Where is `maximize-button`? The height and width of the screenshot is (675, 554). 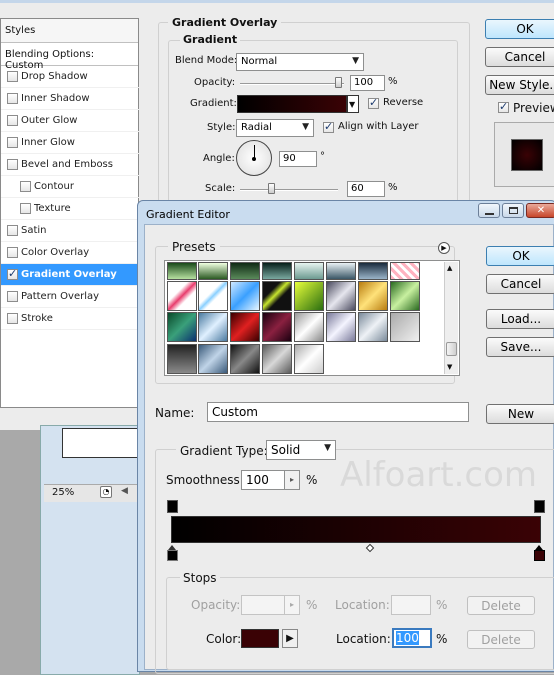
maximize-button is located at coordinates (513, 210).